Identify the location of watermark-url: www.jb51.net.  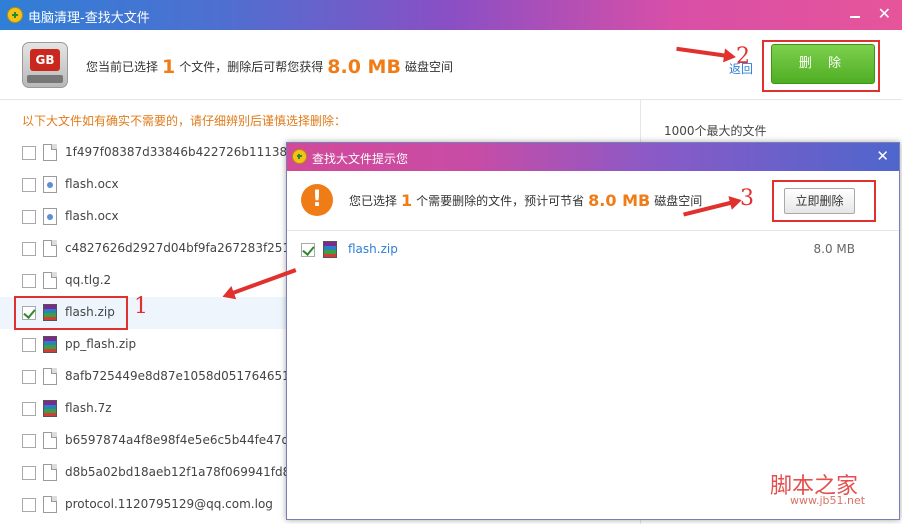
(828, 500).